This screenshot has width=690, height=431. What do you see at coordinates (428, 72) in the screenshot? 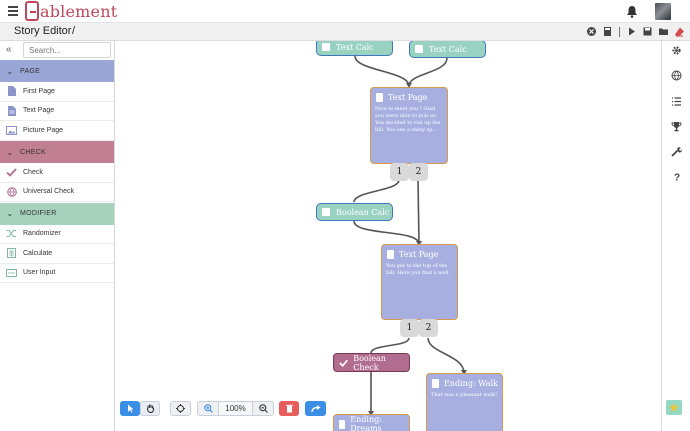
I see `link-calc2-to-page1` at bounding box center [428, 72].